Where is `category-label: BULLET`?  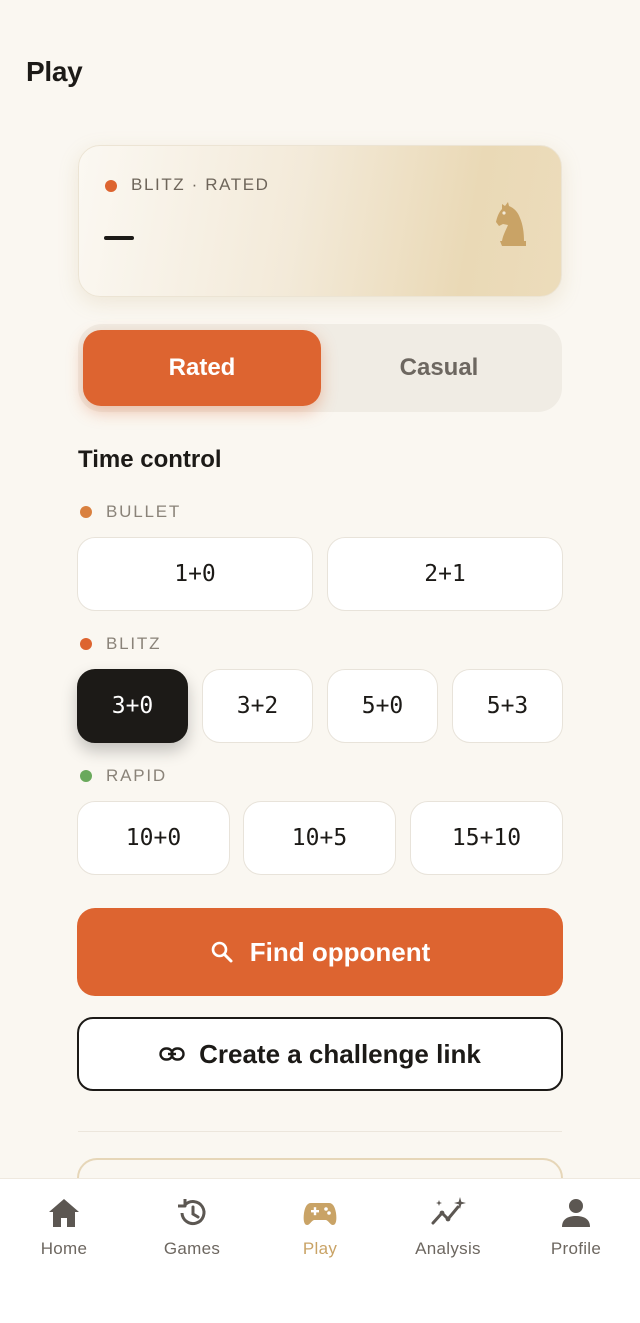 category-label: BULLET is located at coordinates (144, 511).